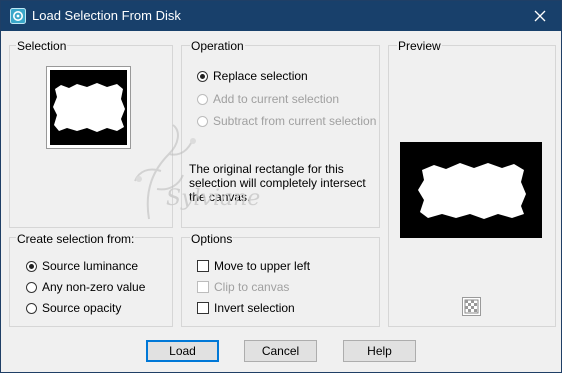  I want to click on preview-image-shape, so click(472, 191).